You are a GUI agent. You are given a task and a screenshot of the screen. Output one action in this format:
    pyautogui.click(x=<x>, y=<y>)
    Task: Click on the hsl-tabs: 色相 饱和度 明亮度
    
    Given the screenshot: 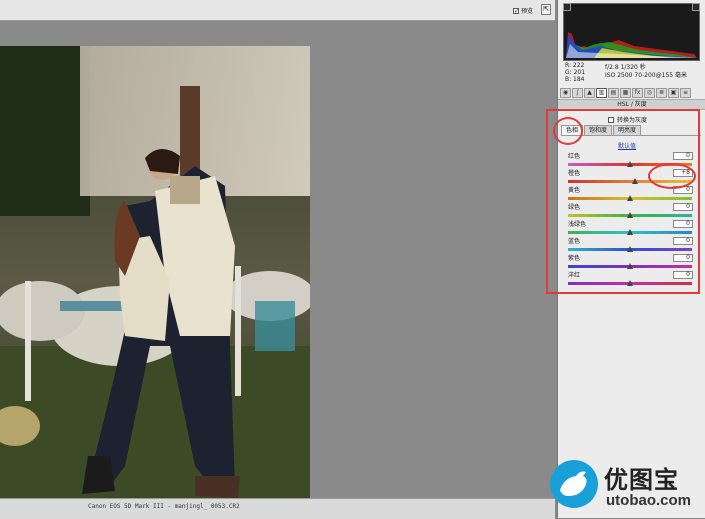 What is the action you would take?
    pyautogui.click(x=601, y=130)
    